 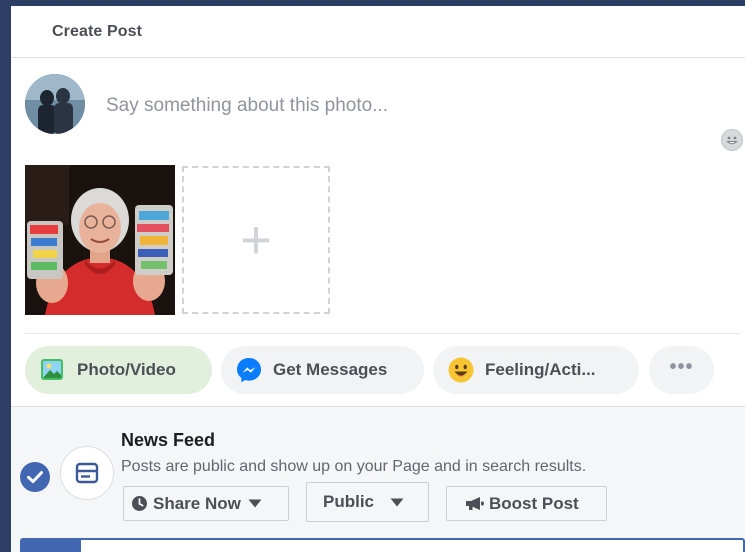 I want to click on emoji-face-icon, so click(x=732, y=140).